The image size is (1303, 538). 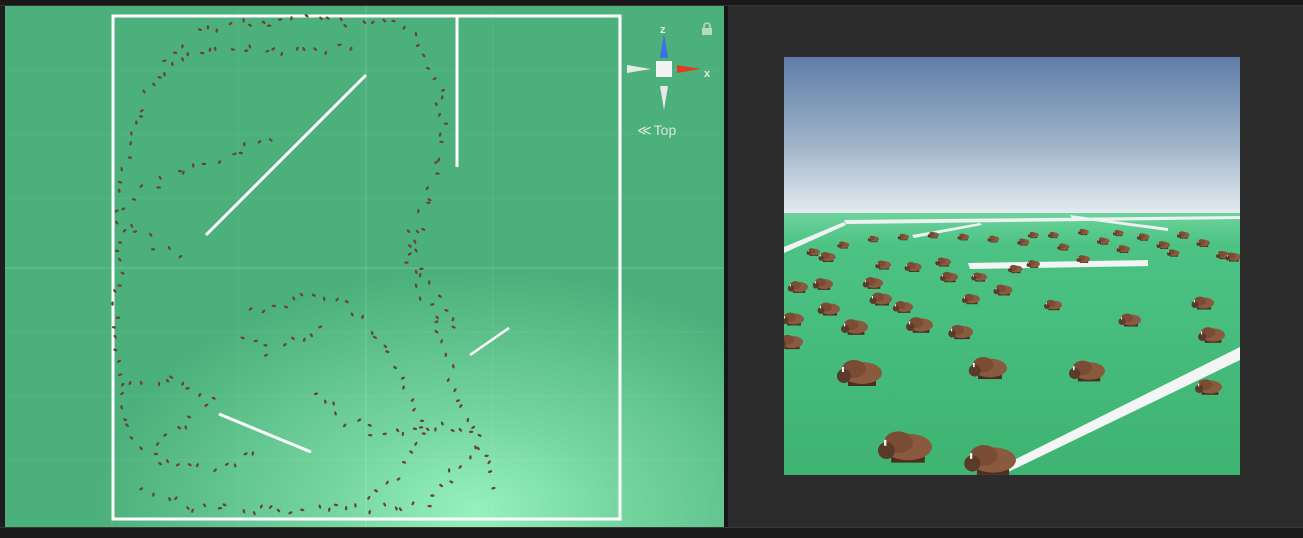 What do you see at coordinates (707, 29) in the screenshot?
I see `lock-icon` at bounding box center [707, 29].